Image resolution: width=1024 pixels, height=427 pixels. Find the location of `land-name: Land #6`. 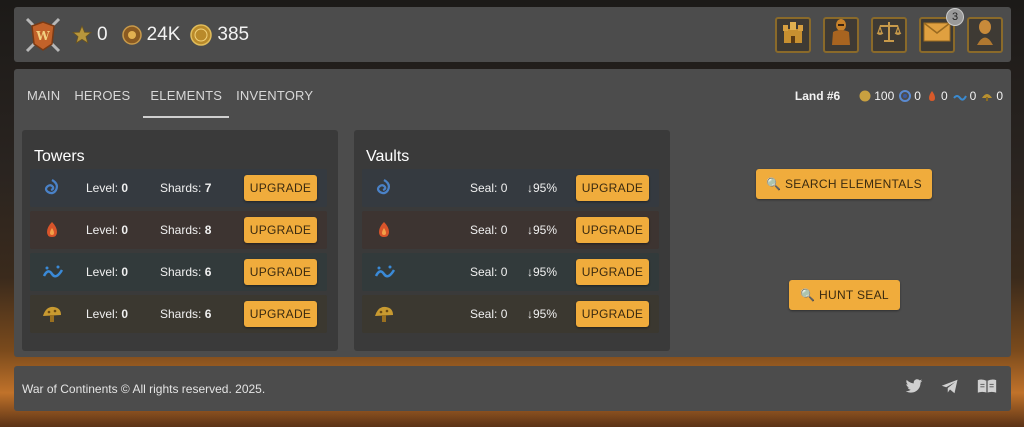

land-name: Land #6 is located at coordinates (817, 96).